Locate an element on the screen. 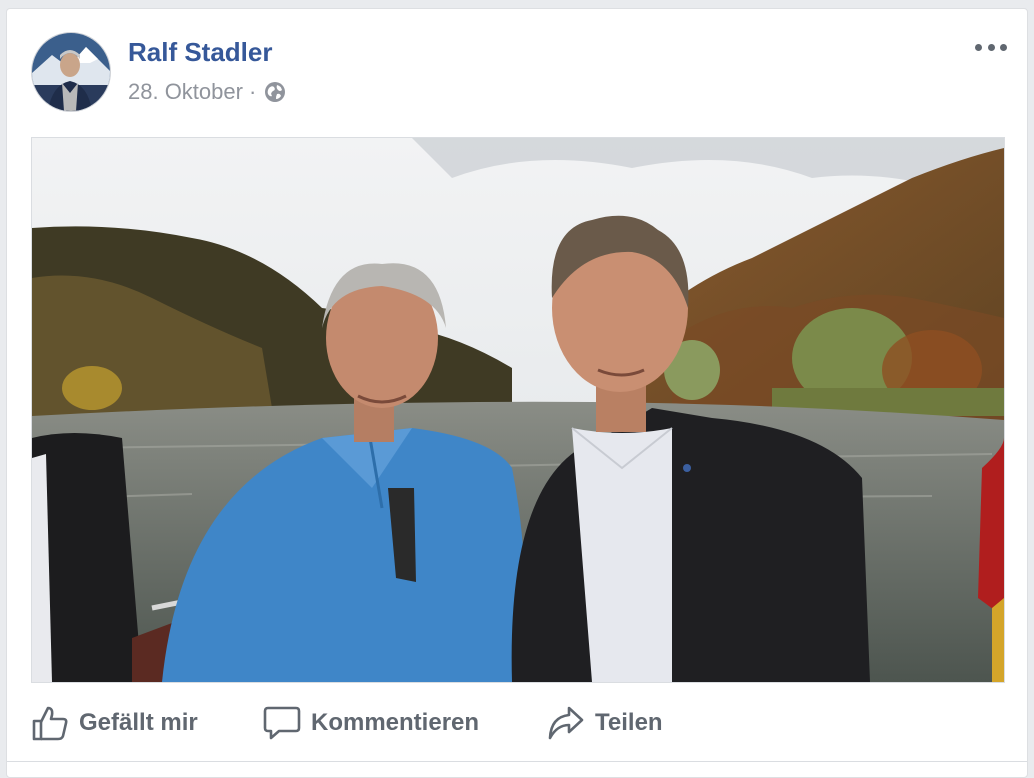  post-actions-bar: Gefällt mir Kommentieren Teilen is located at coordinates (347, 723).